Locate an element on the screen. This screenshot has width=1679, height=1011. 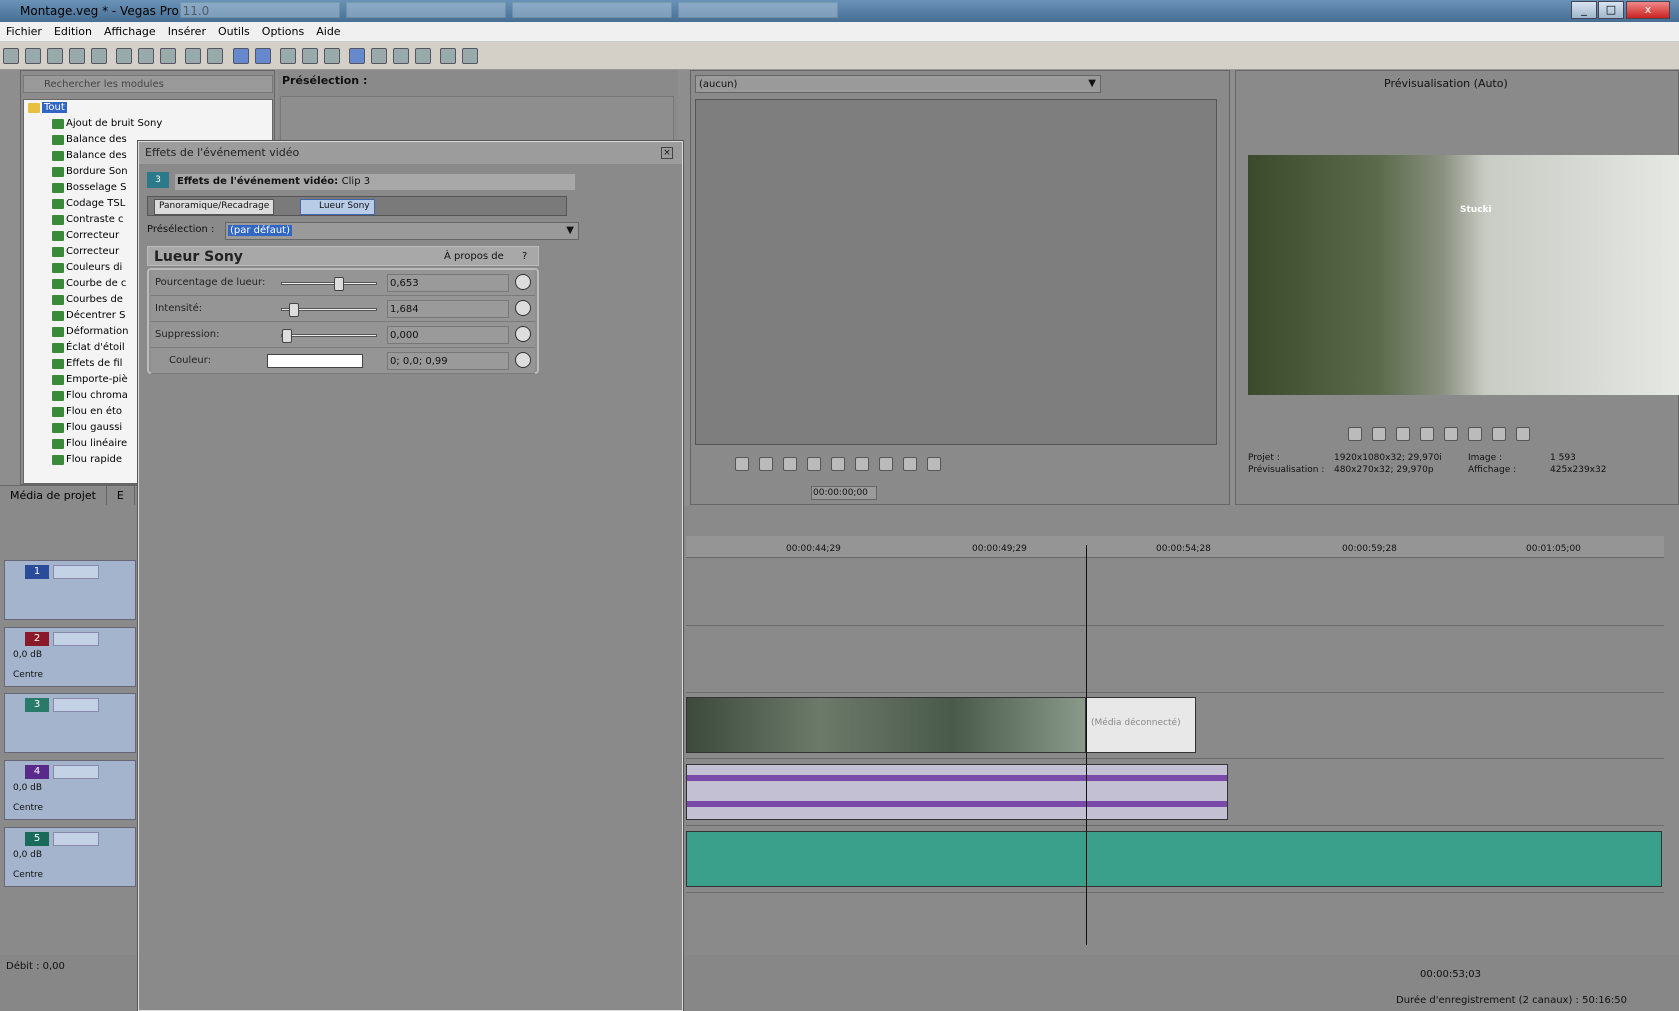
maximize-button: □ is located at coordinates (1611, 10).